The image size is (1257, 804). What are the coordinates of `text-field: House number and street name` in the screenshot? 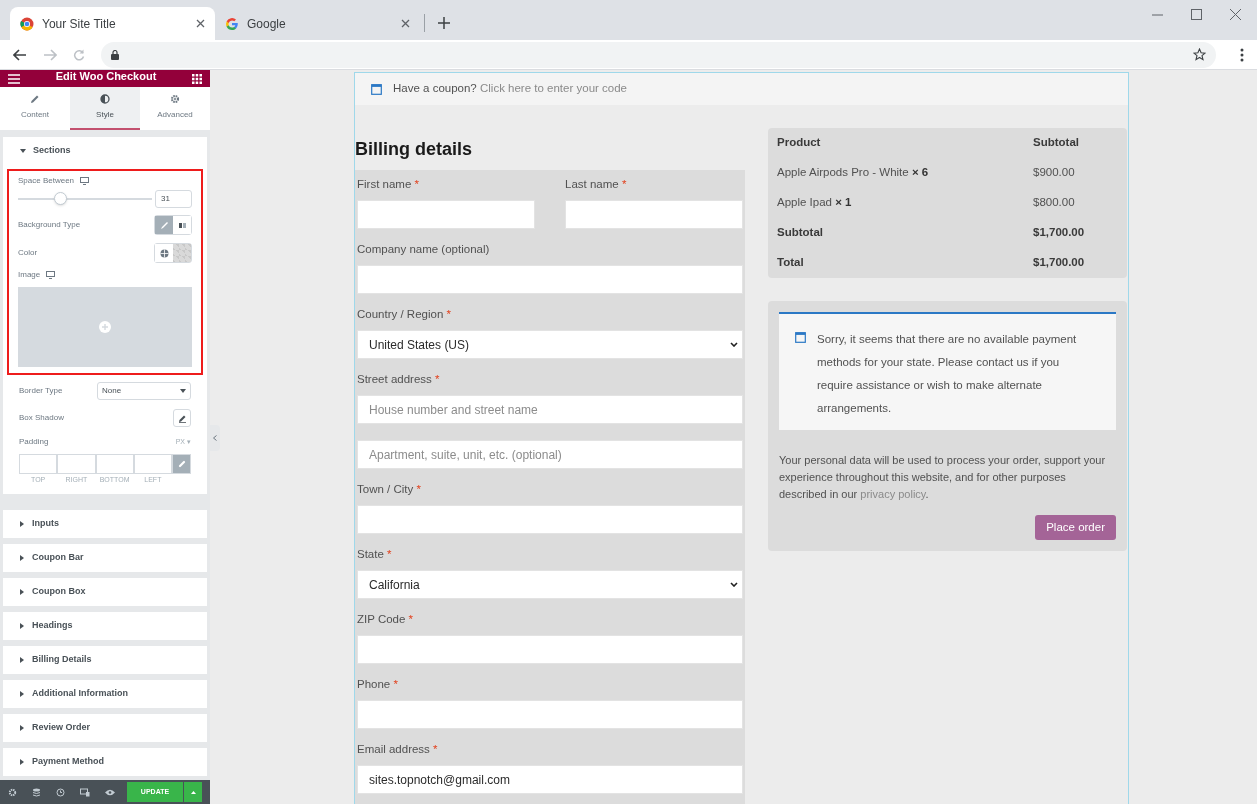 It's located at (550, 409).